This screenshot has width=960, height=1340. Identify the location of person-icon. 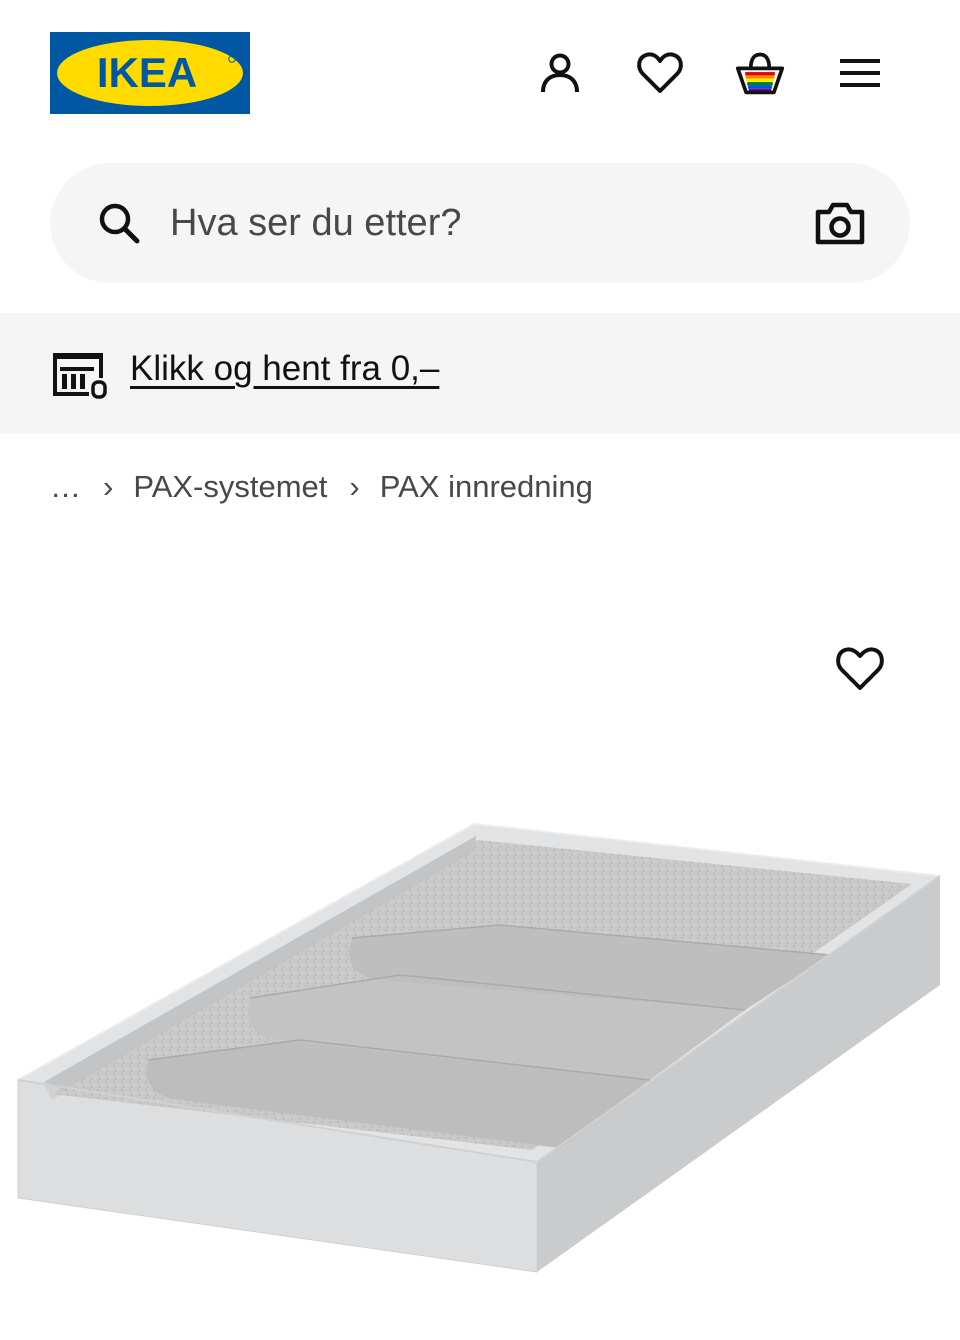
(560, 73).